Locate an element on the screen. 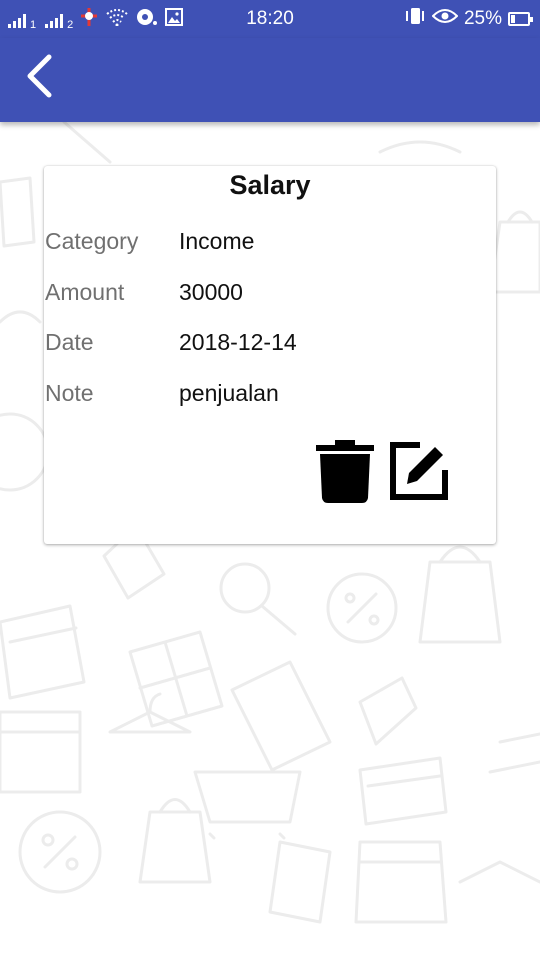 This screenshot has width=540, height=960. status-right-group: 25% is located at coordinates (468, 19).